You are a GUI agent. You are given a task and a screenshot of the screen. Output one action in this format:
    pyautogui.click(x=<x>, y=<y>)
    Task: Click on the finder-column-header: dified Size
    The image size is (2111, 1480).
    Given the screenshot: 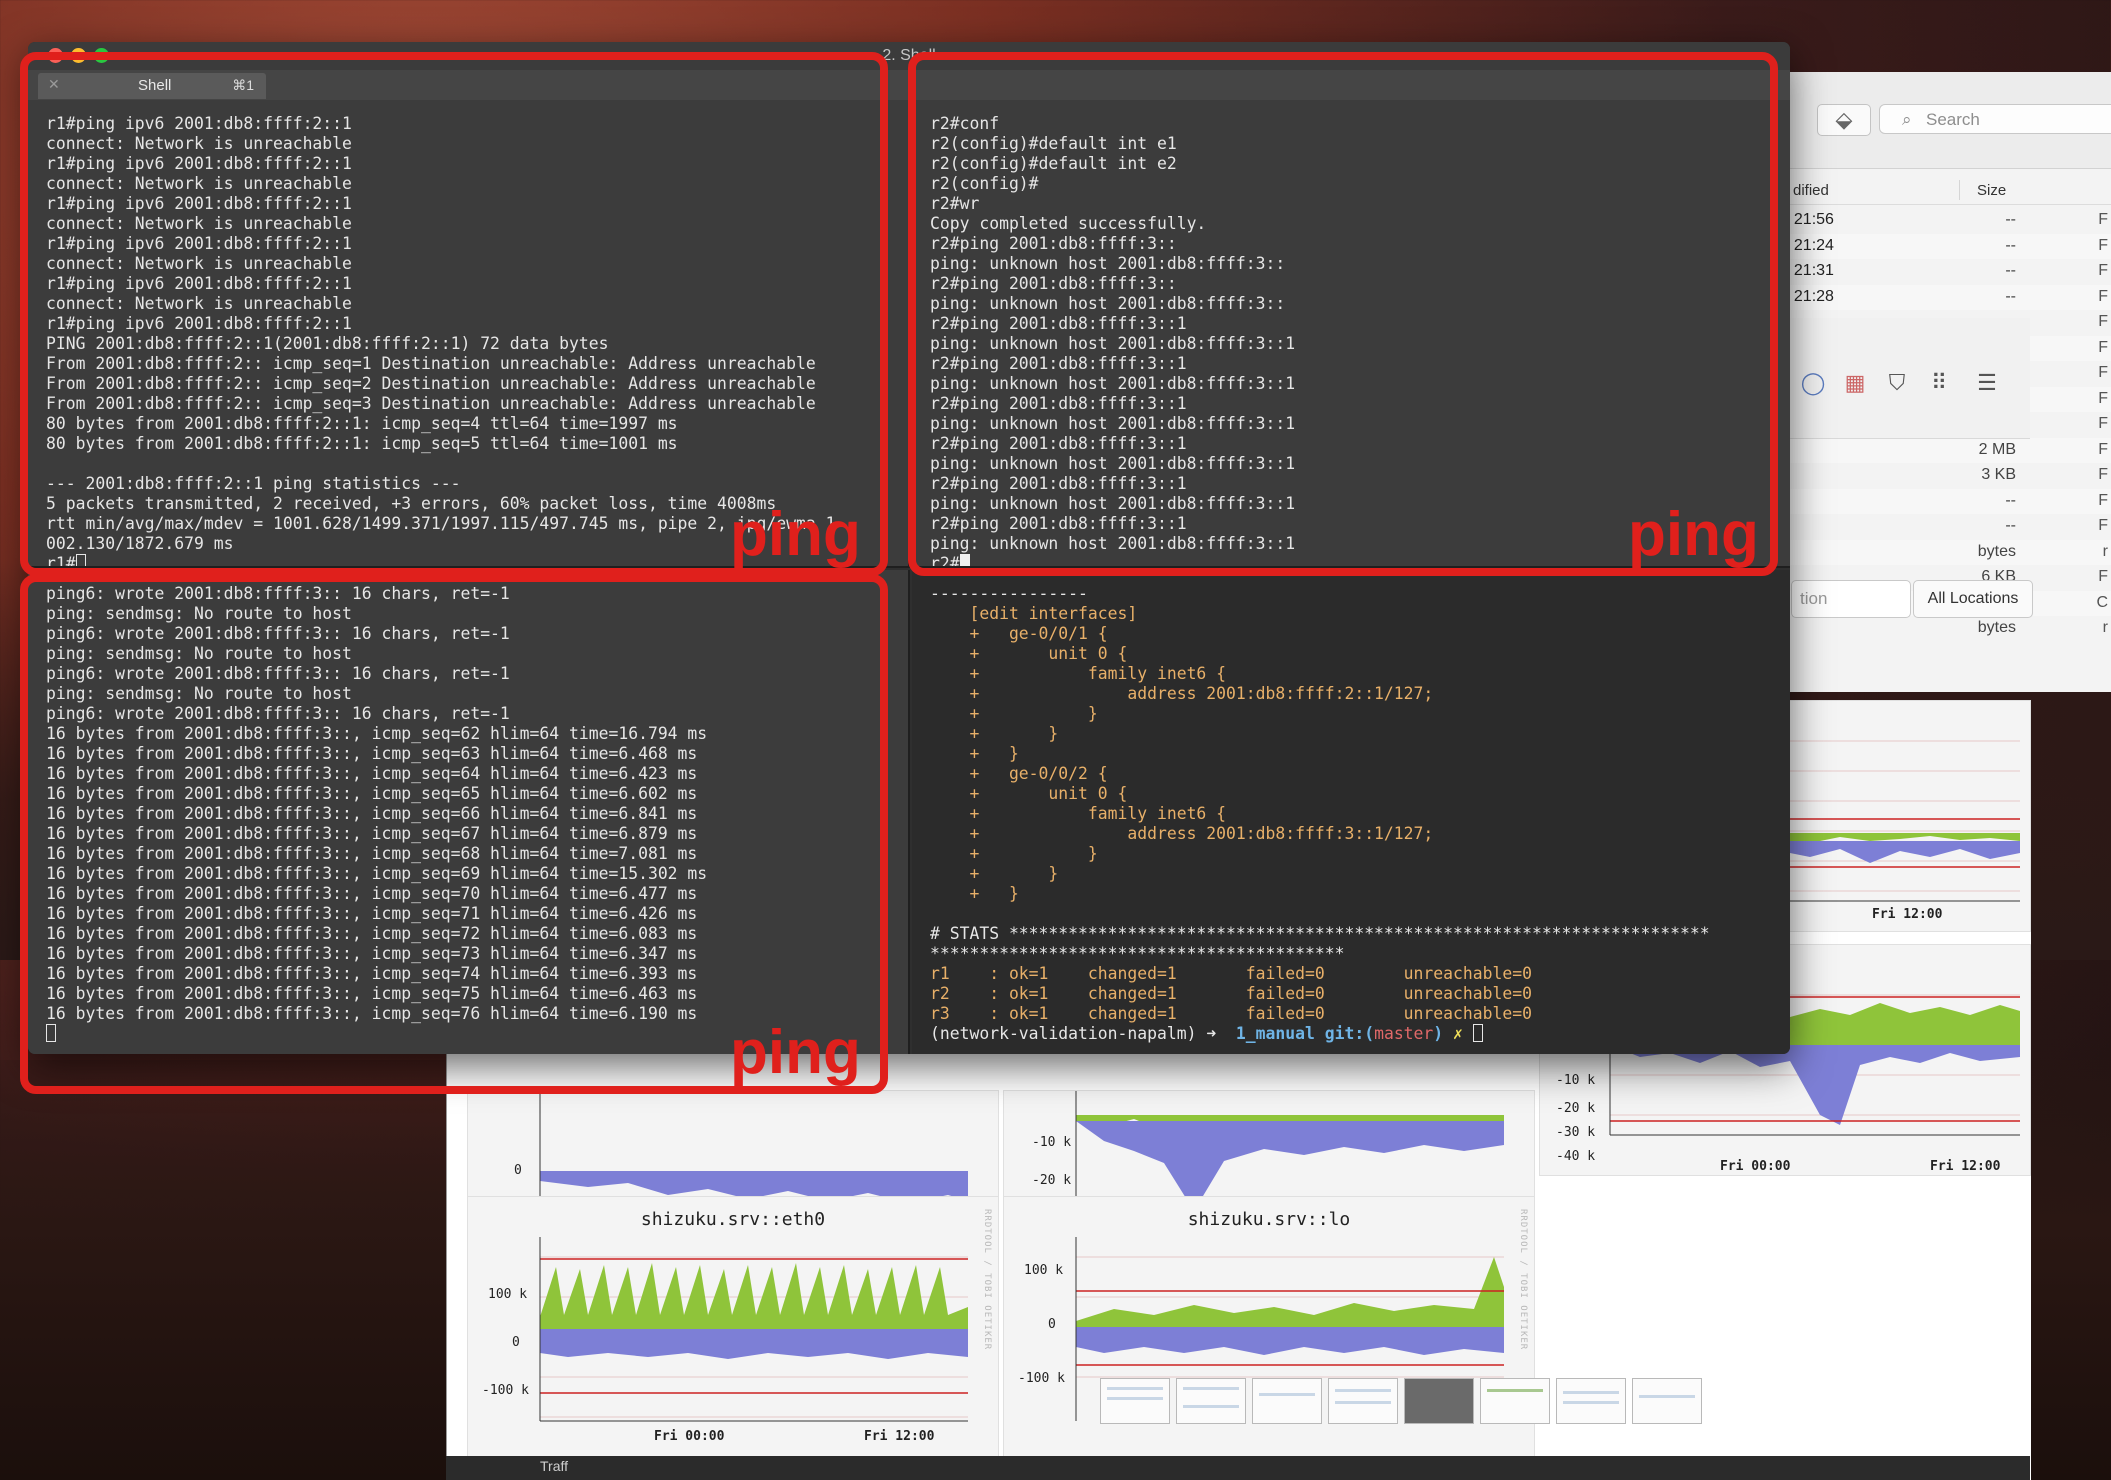 What is the action you would take?
    pyautogui.click(x=1946, y=190)
    